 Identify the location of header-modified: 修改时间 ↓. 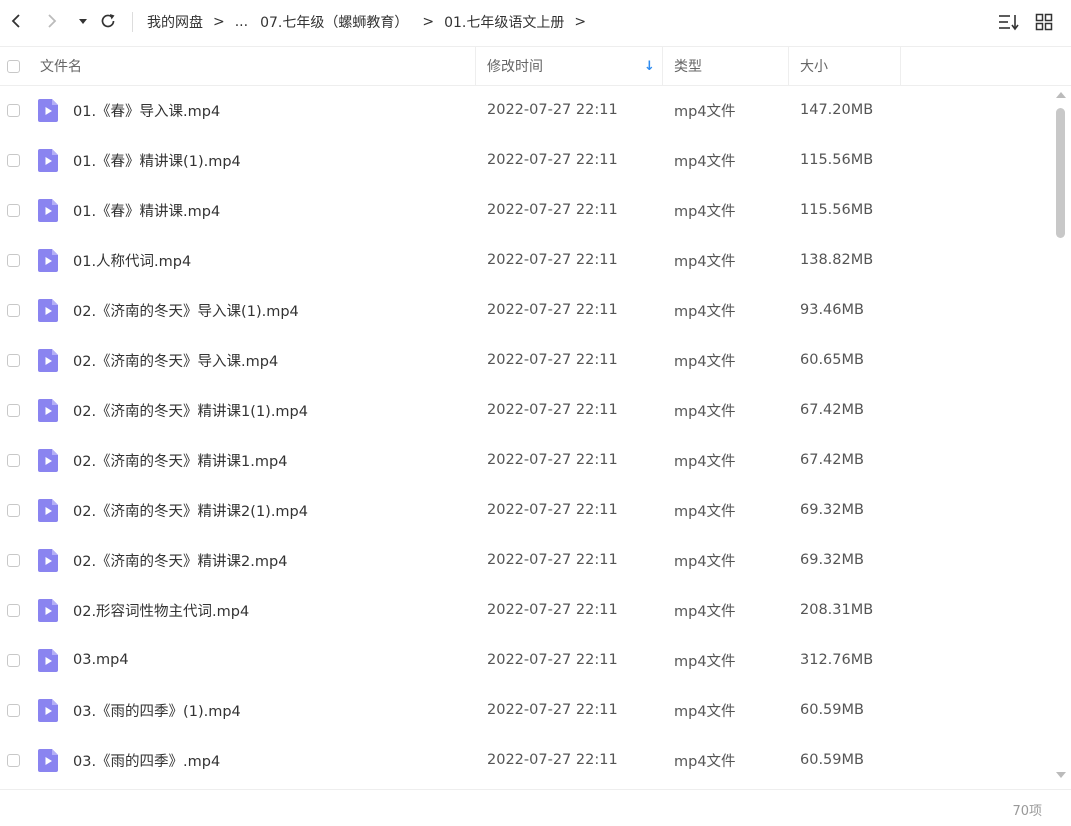
(574, 66).